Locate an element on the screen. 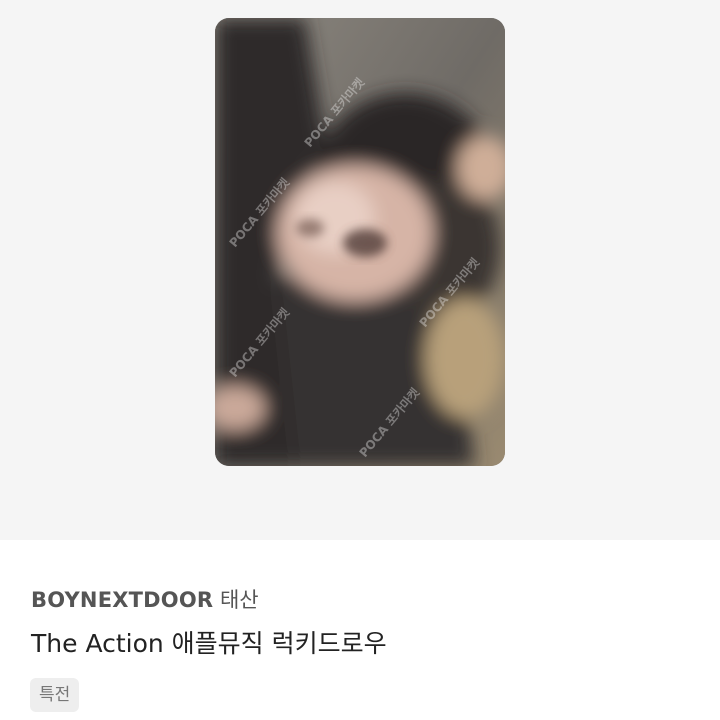 Image resolution: width=720 pixels, height=720 pixels. brand-name: BOYNEXTDOOR is located at coordinates (122, 600).